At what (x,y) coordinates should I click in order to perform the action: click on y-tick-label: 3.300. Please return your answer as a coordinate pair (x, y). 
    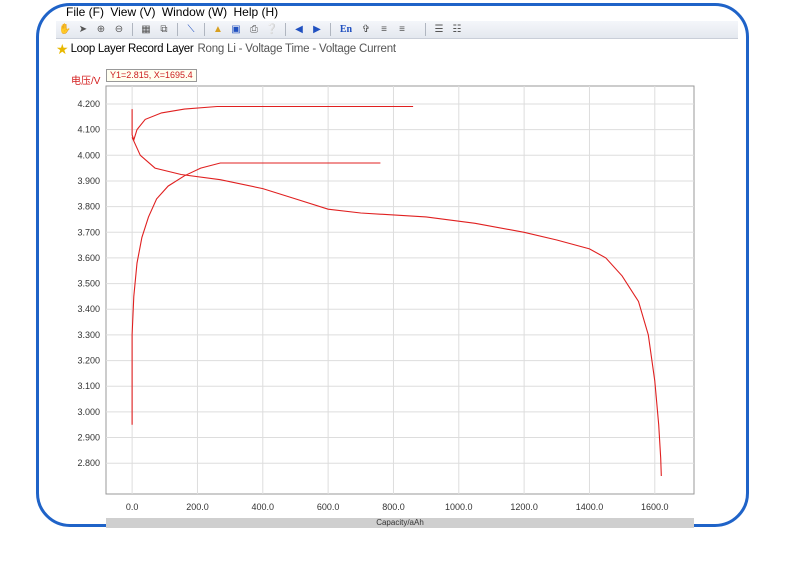
    Looking at the image, I should click on (88, 335).